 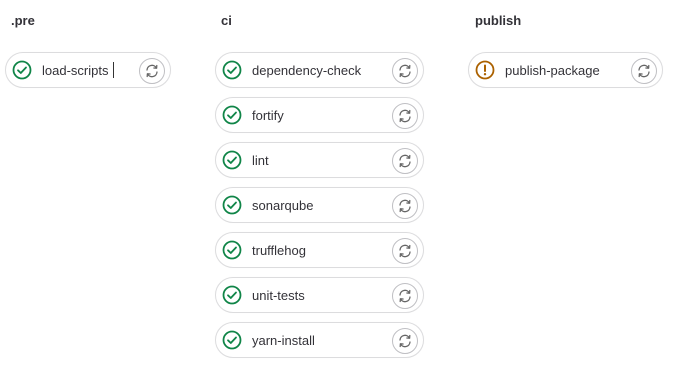 I want to click on job-dependency-check: dependency-check, so click(x=319, y=70).